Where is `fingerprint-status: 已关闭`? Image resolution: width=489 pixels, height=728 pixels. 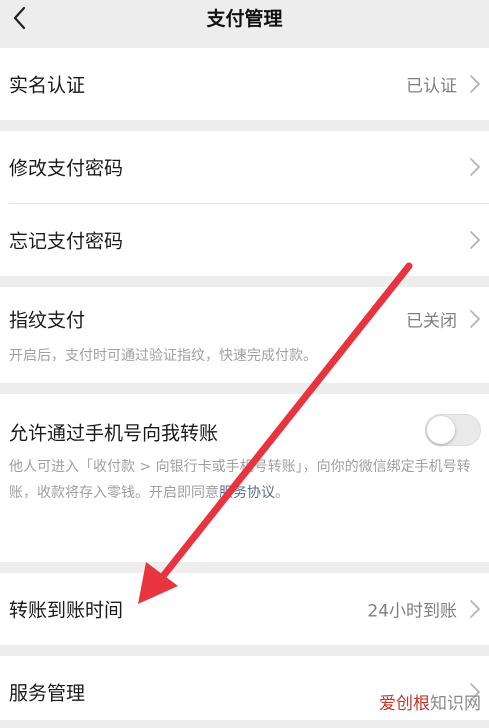 fingerprint-status: 已关闭 is located at coordinates (431, 321).